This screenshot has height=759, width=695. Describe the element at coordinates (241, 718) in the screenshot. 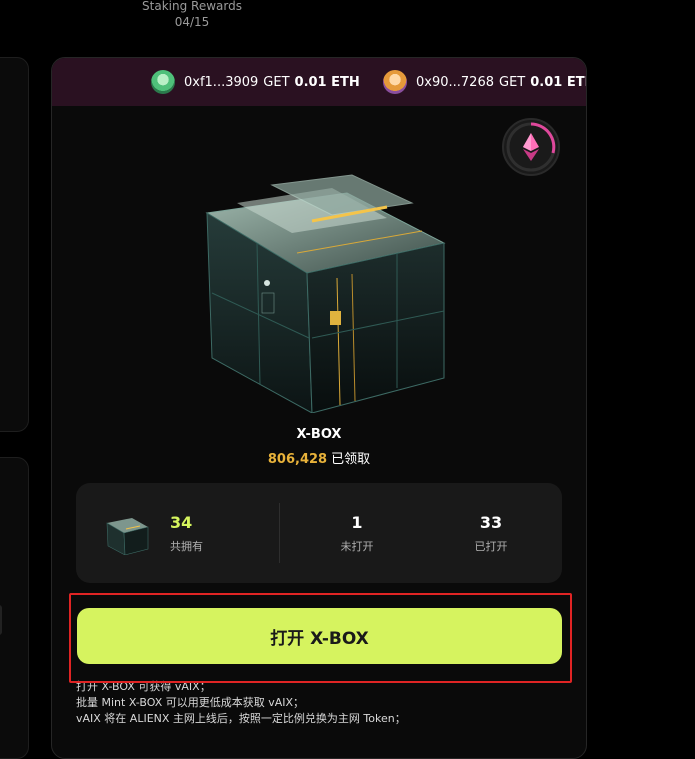

I see `note-line: vAIX 将在 ALIENX 主网上线后，按照一定比例兑换为主网 Token；` at that location.